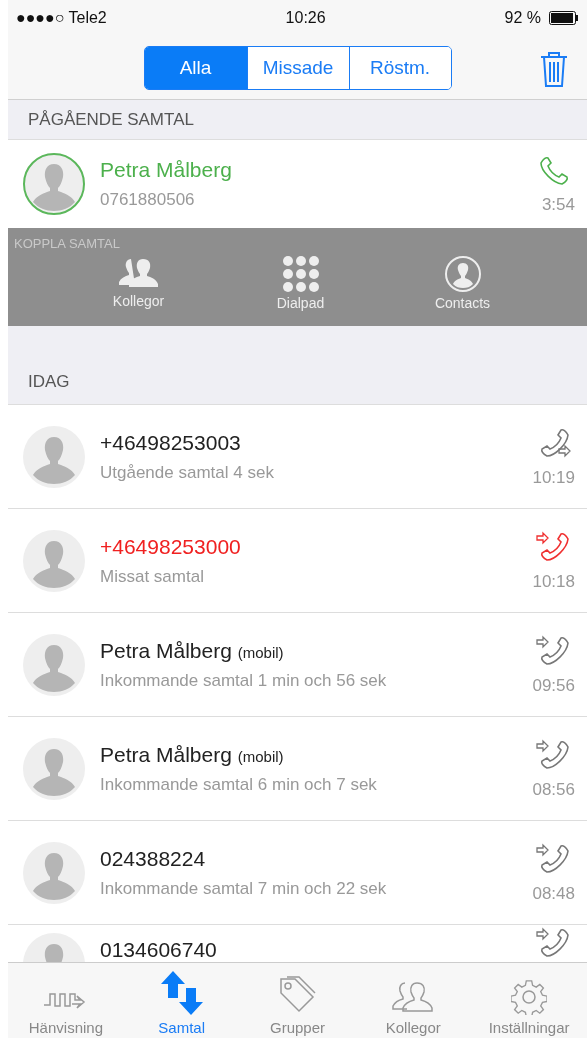  Describe the element at coordinates (153, 858) in the screenshot. I see `caller-name: 024388224` at that location.